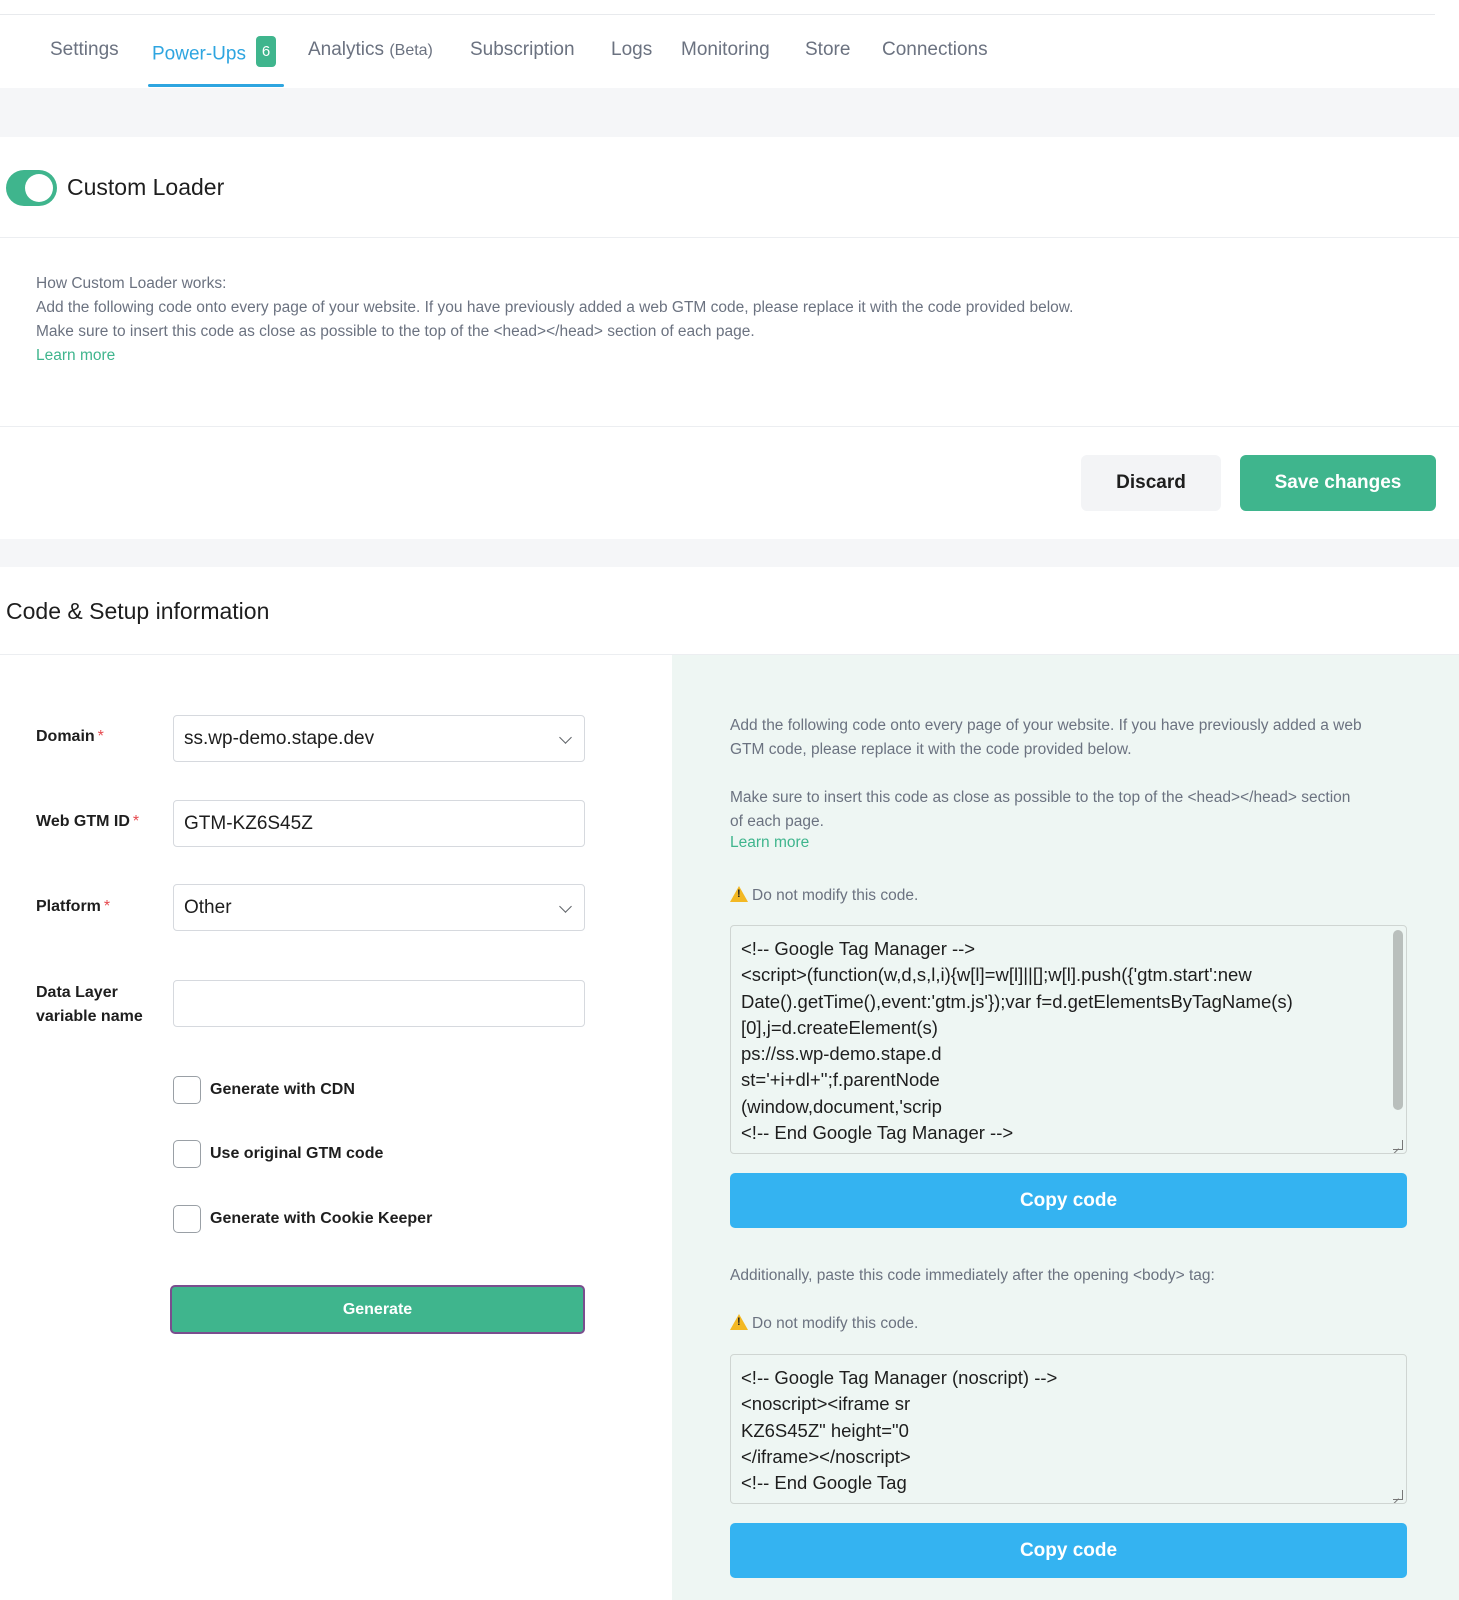  I want to click on tab-label: Subscription, so click(522, 49).